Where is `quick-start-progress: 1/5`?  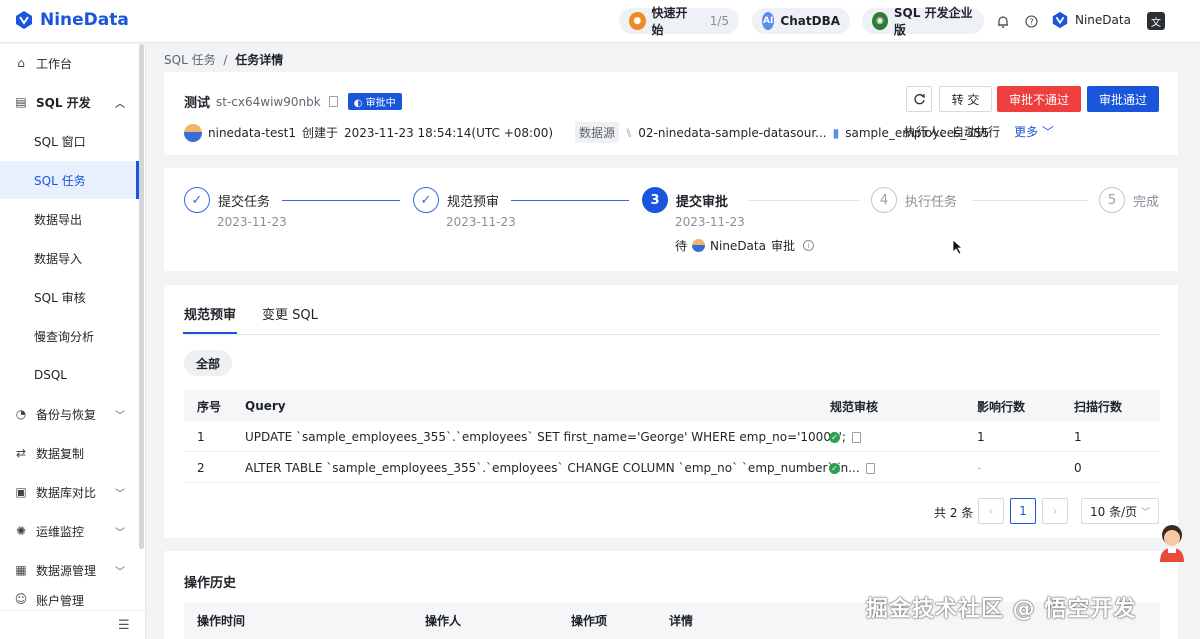
quick-start-progress: 1/5 is located at coordinates (719, 21).